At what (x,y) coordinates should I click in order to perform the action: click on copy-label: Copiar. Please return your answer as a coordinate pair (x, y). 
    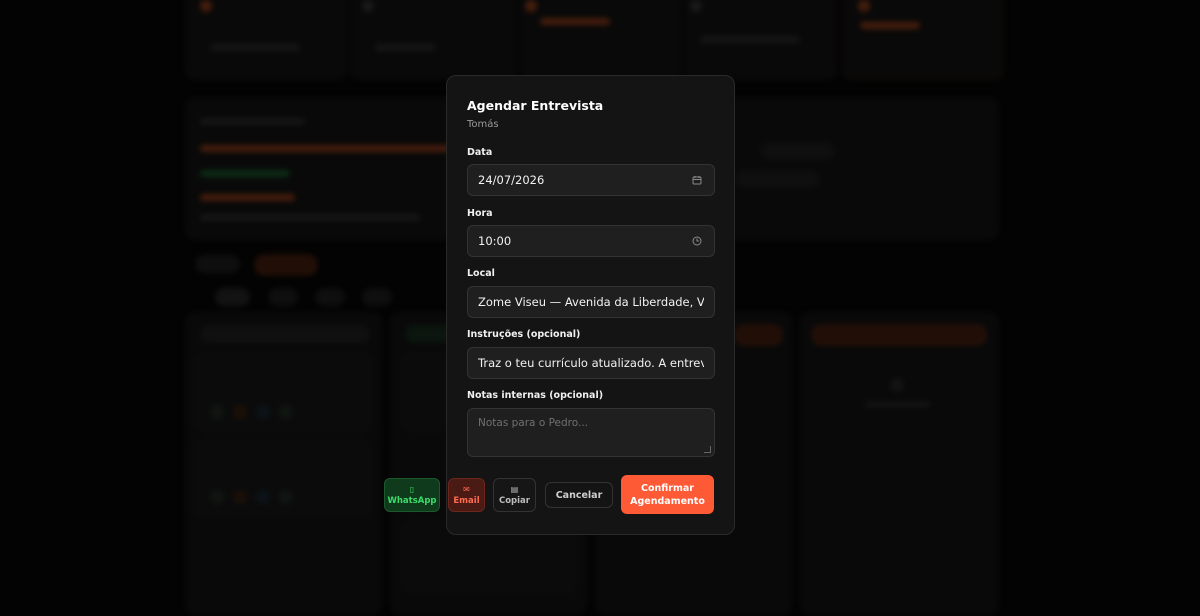
    Looking at the image, I should click on (514, 500).